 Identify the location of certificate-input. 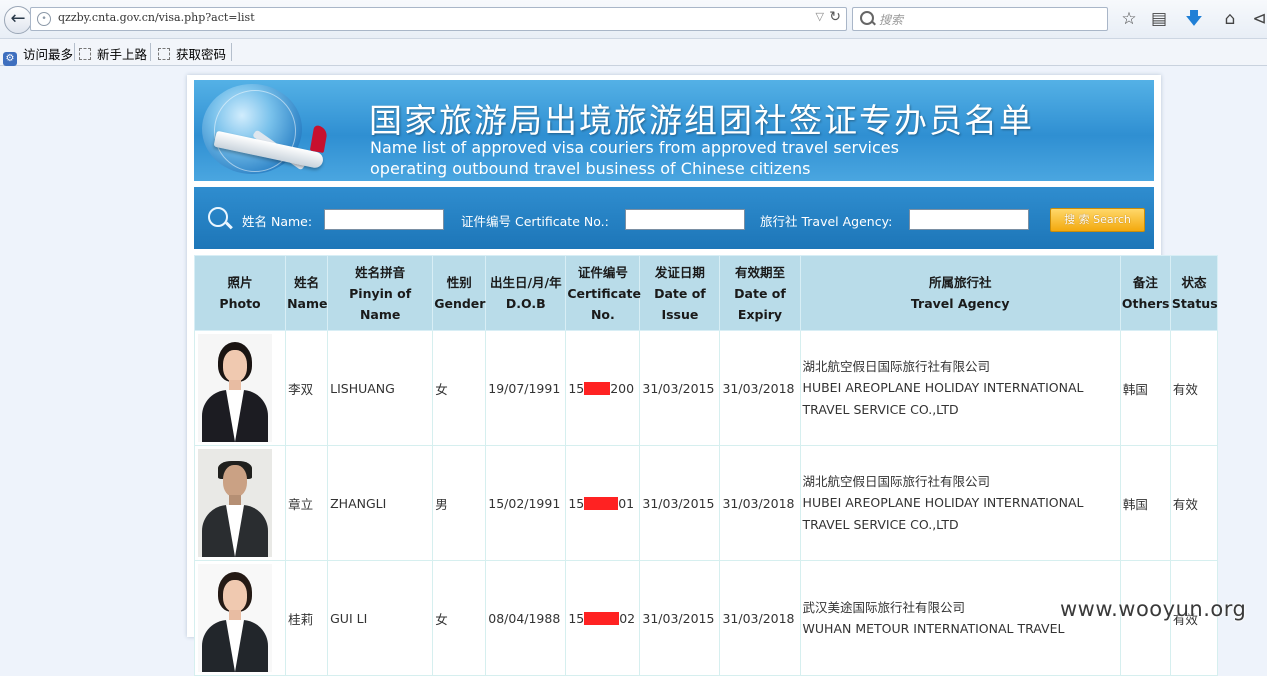
(685, 219).